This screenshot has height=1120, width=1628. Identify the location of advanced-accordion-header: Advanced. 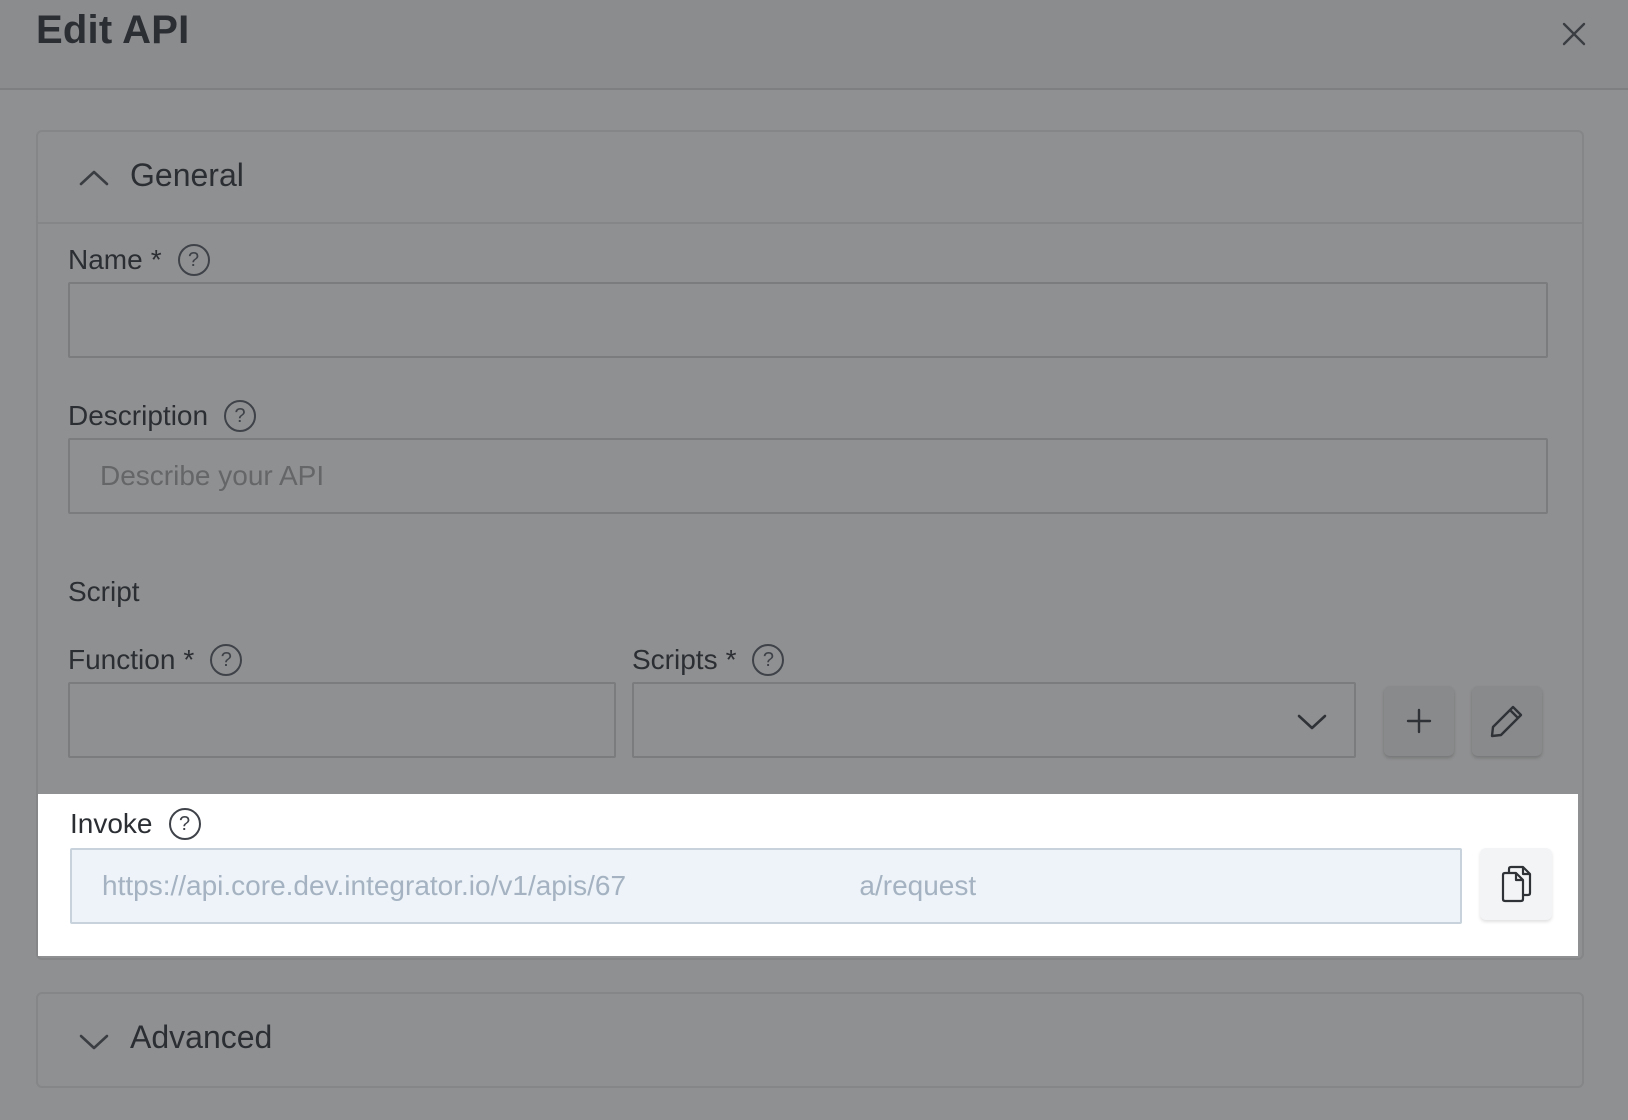
(810, 1040).